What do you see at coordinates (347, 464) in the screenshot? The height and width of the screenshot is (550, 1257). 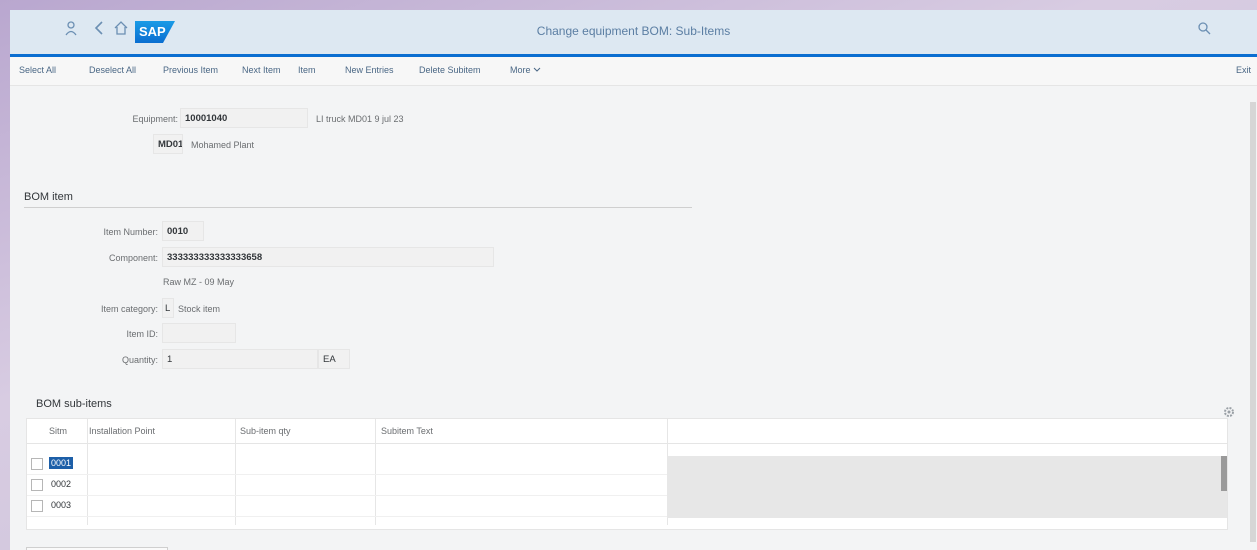 I see `table-row: 0001` at bounding box center [347, 464].